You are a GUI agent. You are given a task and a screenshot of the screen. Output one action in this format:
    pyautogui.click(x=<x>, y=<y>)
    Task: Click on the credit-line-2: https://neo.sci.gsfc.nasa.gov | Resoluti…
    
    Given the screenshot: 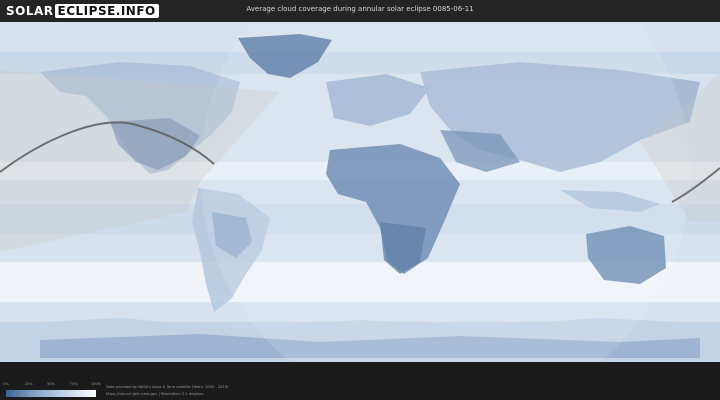 What is the action you would take?
    pyautogui.click(x=155, y=394)
    